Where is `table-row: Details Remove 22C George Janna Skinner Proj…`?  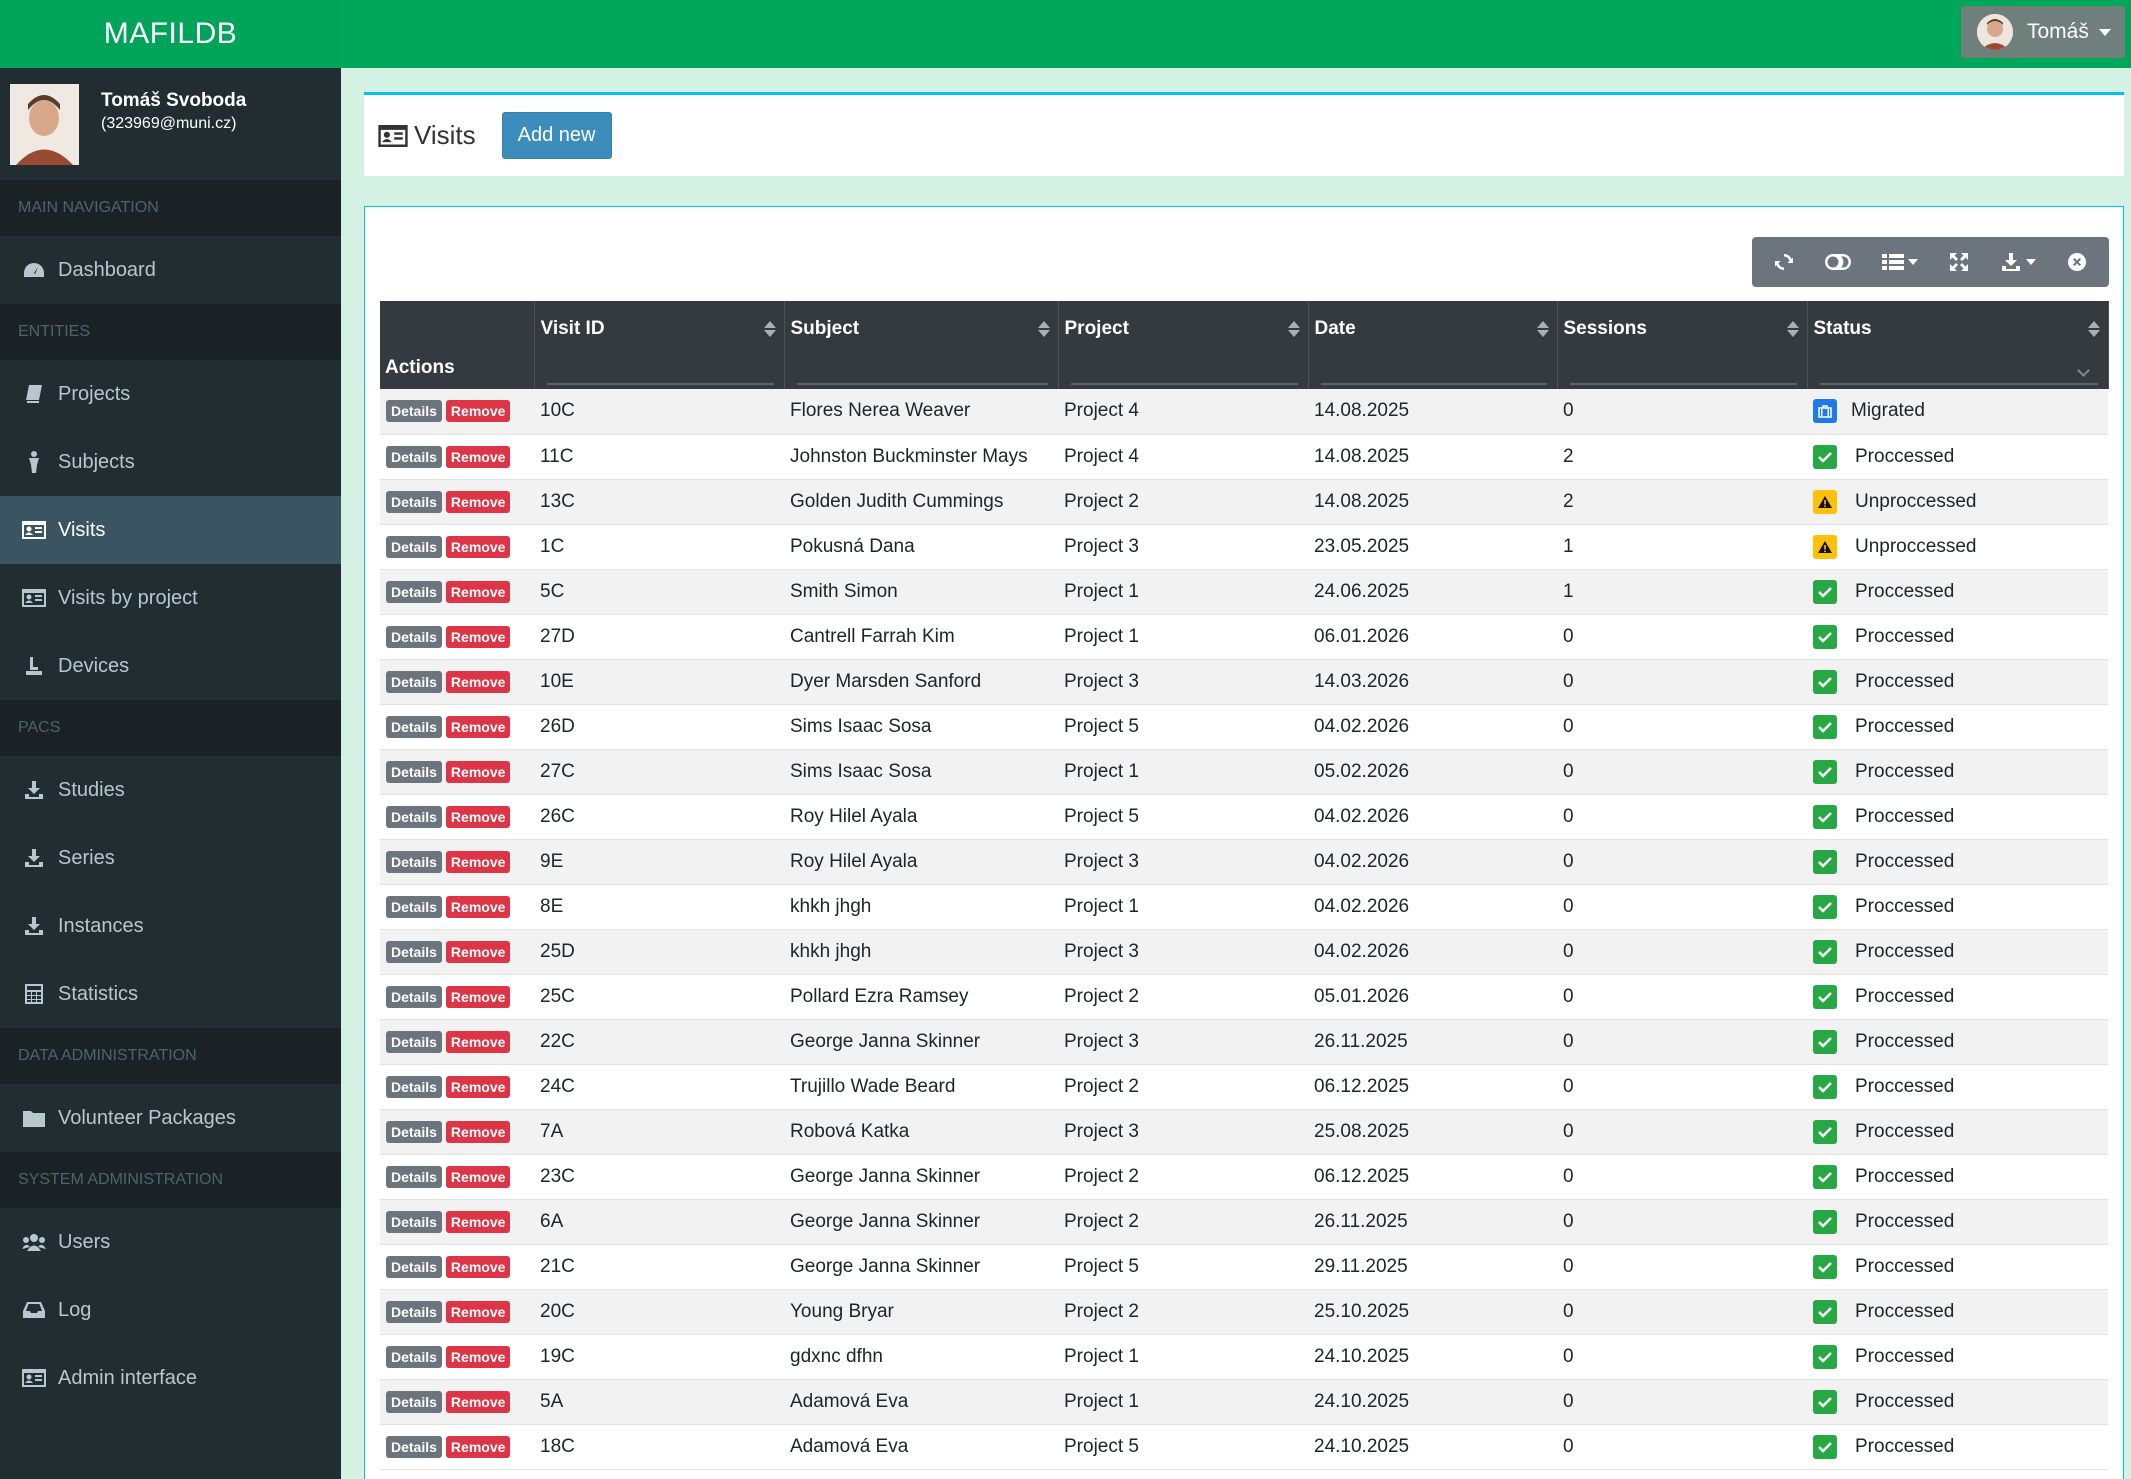
table-row: Details Remove 22C George Janna Skinner Proj… is located at coordinates (1244, 1042).